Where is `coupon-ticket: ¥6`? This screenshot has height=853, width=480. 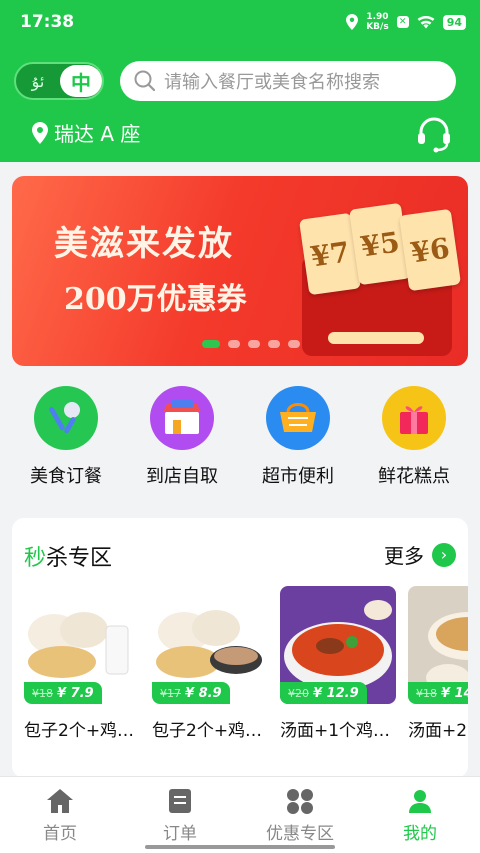
coupon-ticket: ¥6 is located at coordinates (430, 250).